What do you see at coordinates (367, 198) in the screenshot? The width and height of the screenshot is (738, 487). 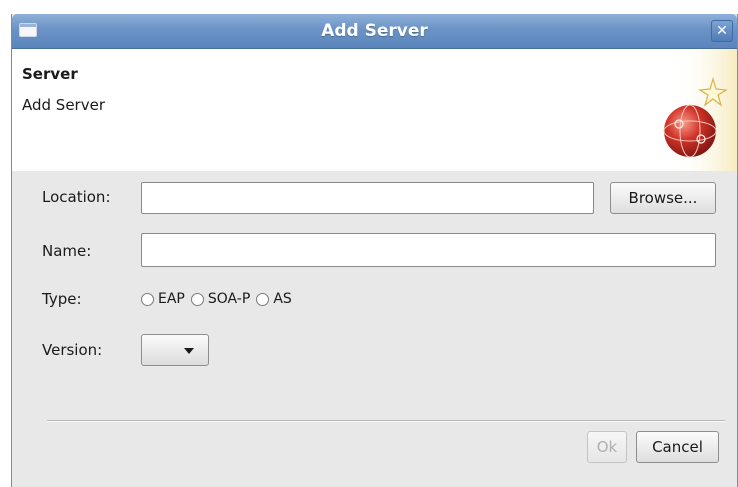 I see `location-input` at bounding box center [367, 198].